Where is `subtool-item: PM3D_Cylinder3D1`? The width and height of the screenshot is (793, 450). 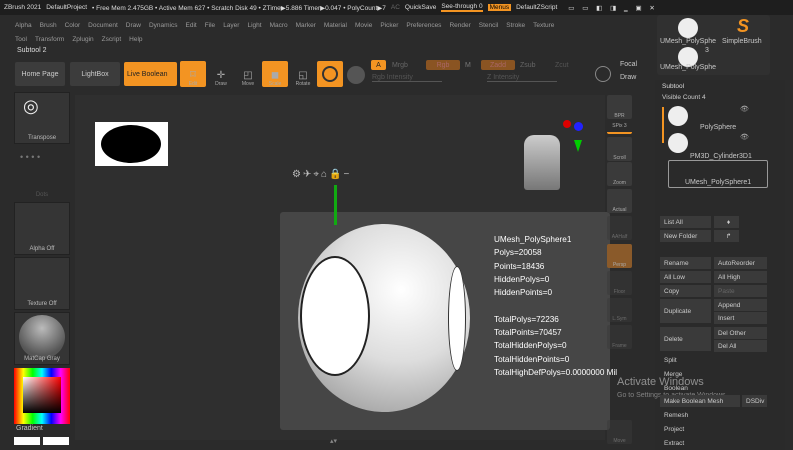
subtool-item: PM3D_Cylinder3D1 is located at coordinates (721, 156).